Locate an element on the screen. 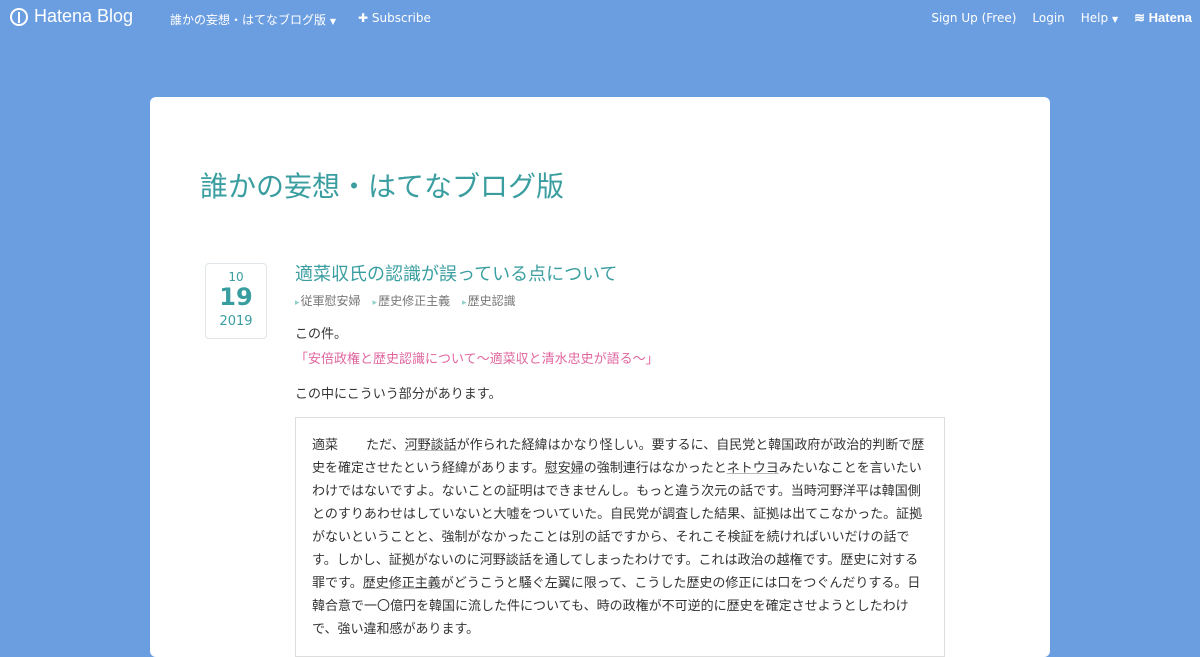  hatena-blog-logo: Hatena Blog is located at coordinates (71, 16).